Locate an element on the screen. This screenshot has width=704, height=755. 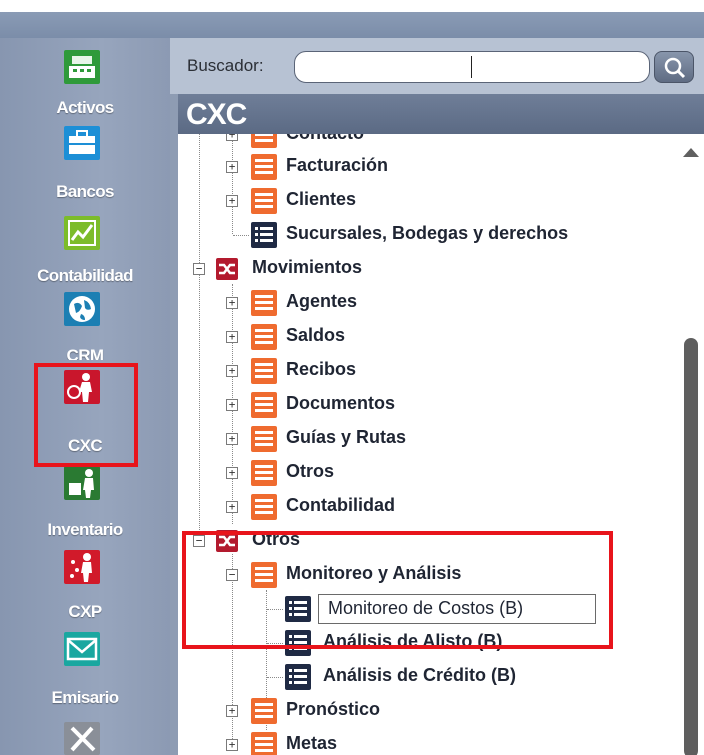
top-margin is located at coordinates (352, 6).